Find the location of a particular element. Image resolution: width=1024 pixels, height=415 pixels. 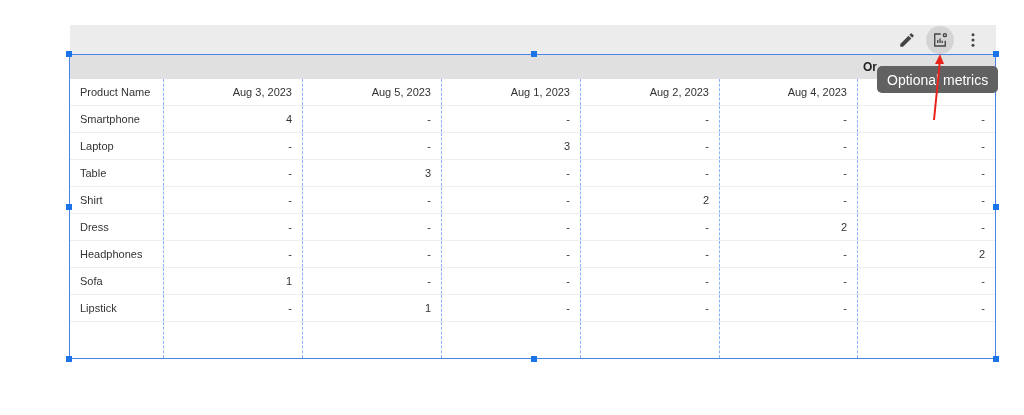

table-cell: Lipstick is located at coordinates (117, 308).